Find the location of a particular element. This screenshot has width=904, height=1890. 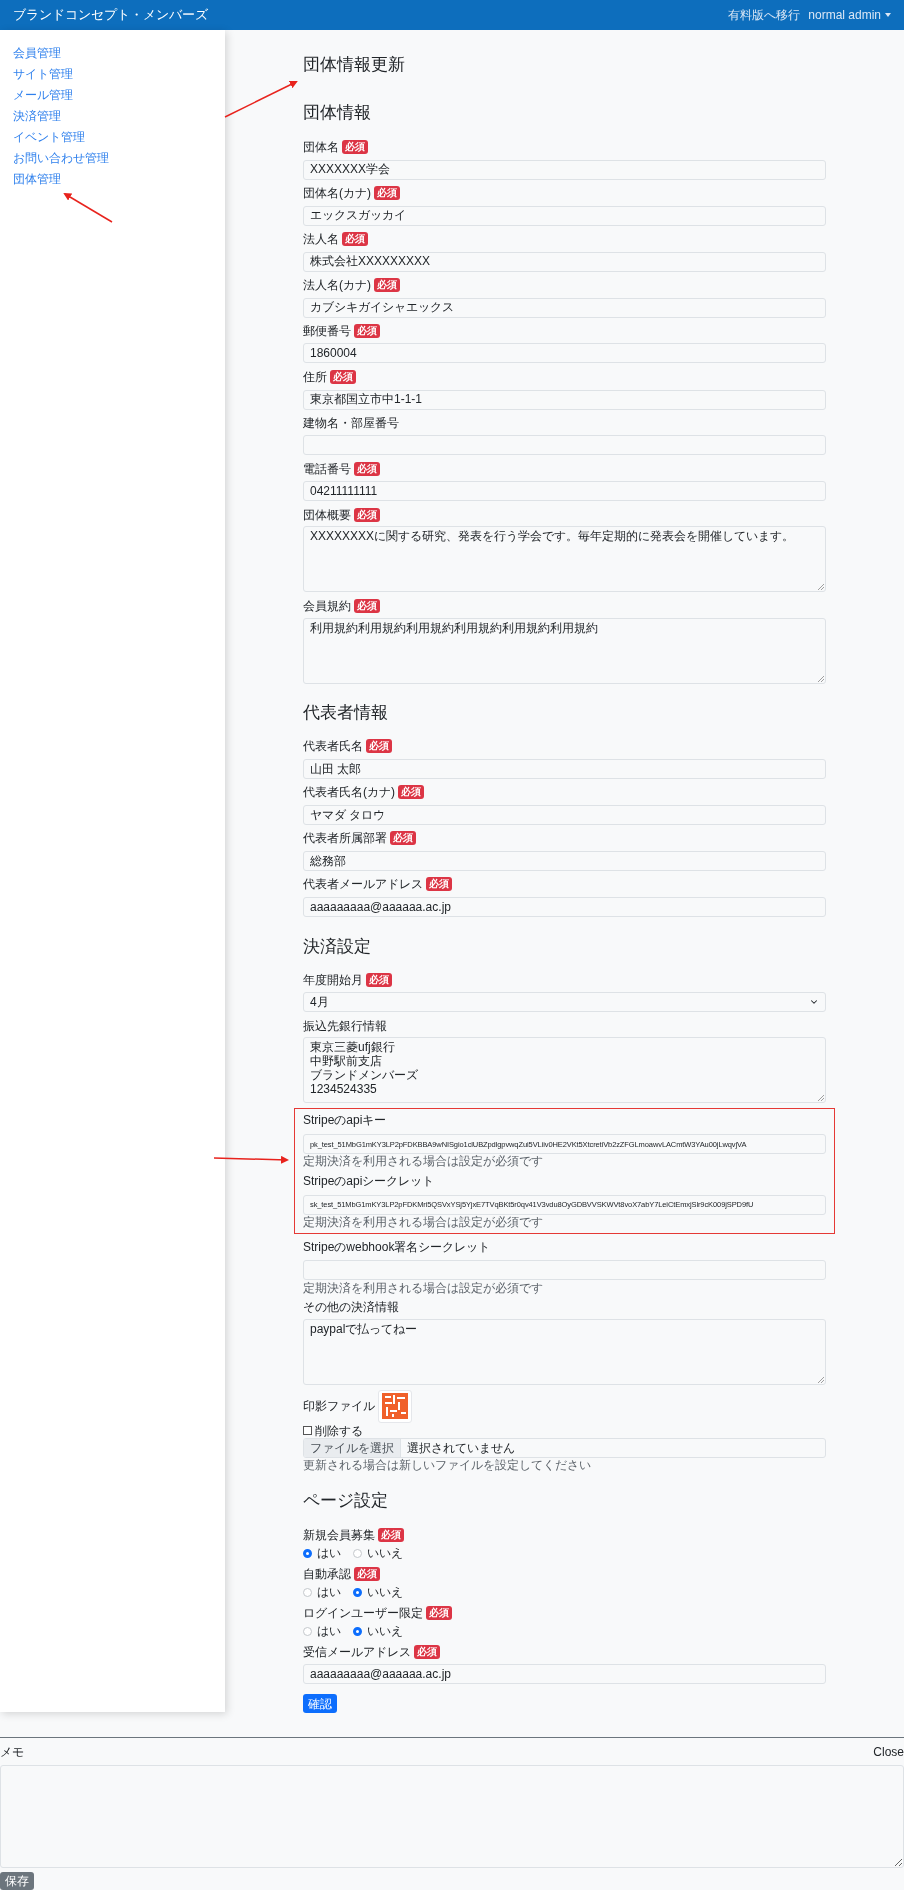

field-label: 法人名 is located at coordinates (321, 238).